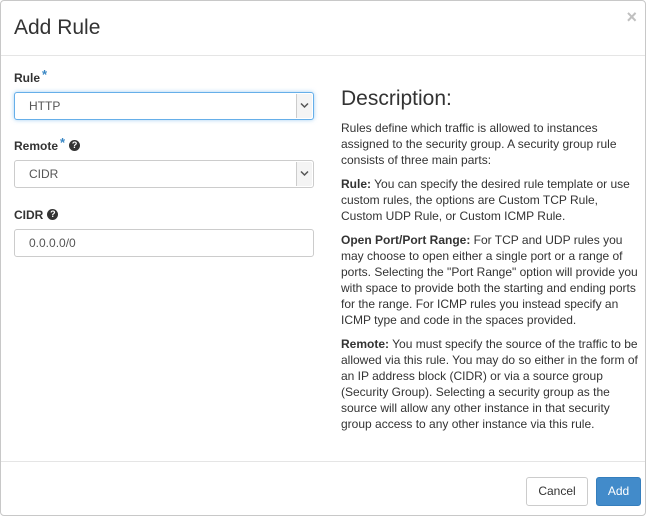 This screenshot has height=518, width=648. Describe the element at coordinates (164, 145) in the screenshot. I see `remote-label: Remote *?` at that location.